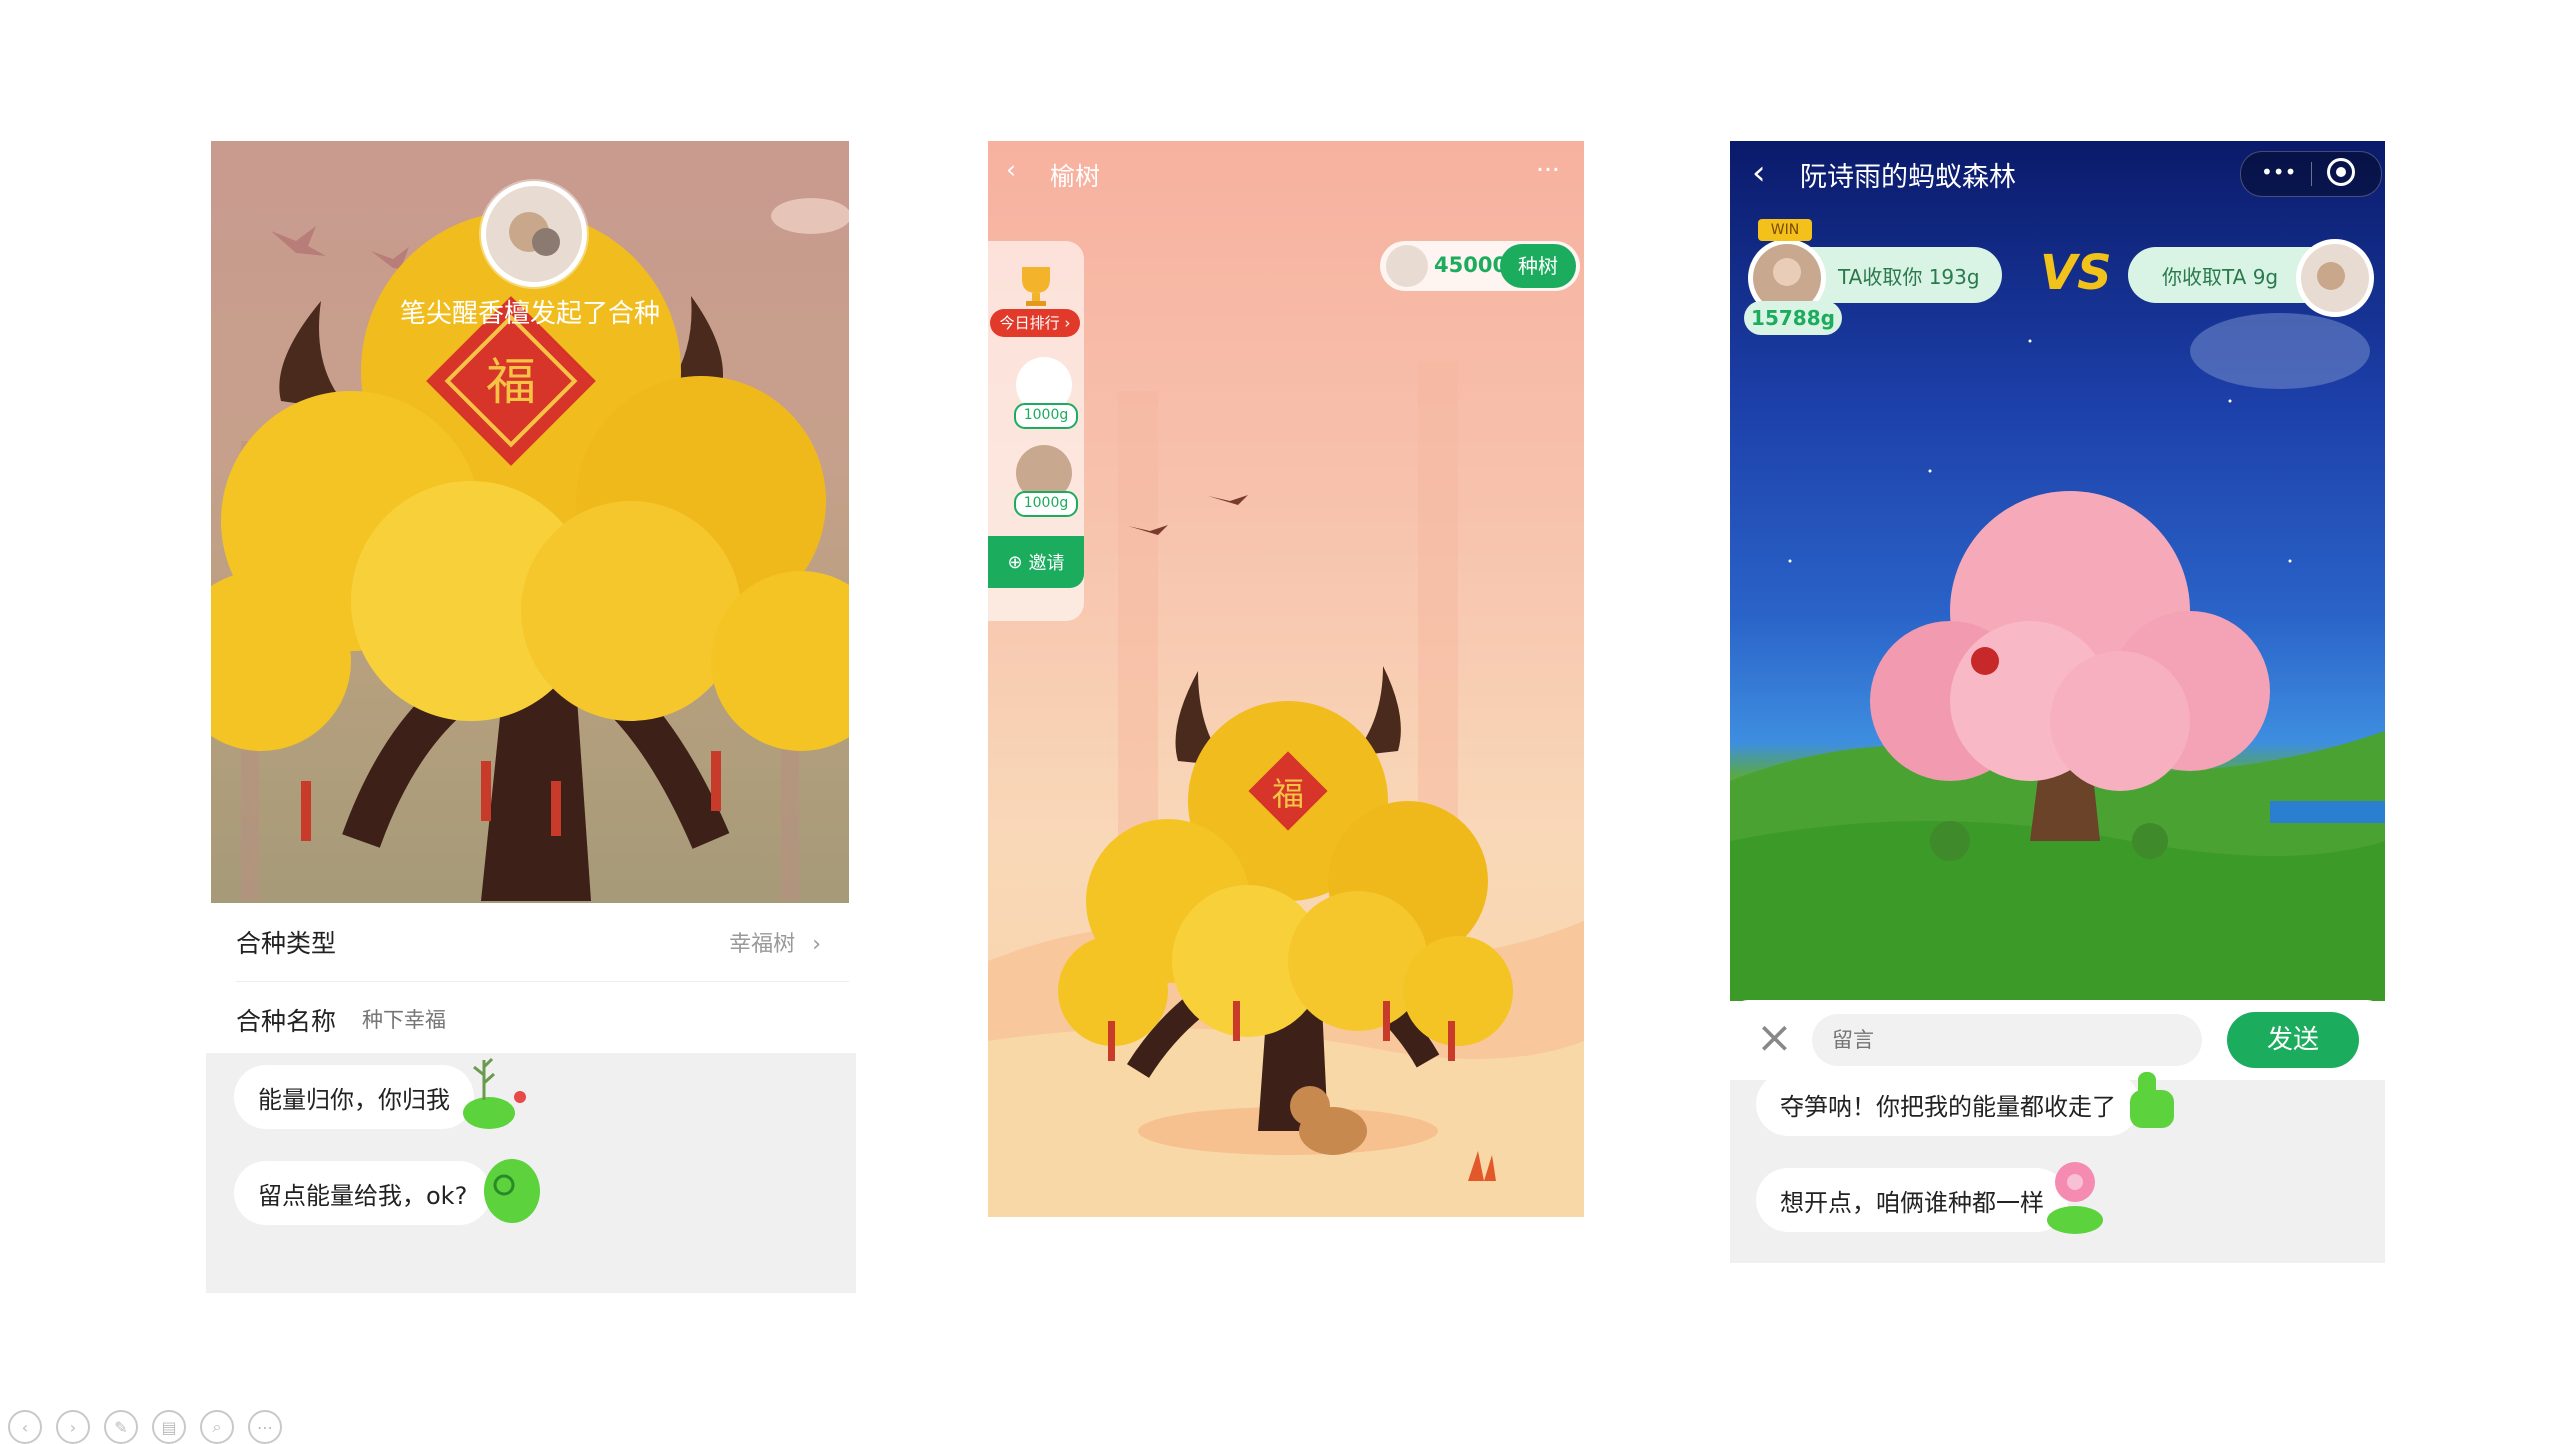 The width and height of the screenshot is (2560, 1444). What do you see at coordinates (217, 1427) in the screenshot?
I see `zoom-icon: ⌕` at bounding box center [217, 1427].